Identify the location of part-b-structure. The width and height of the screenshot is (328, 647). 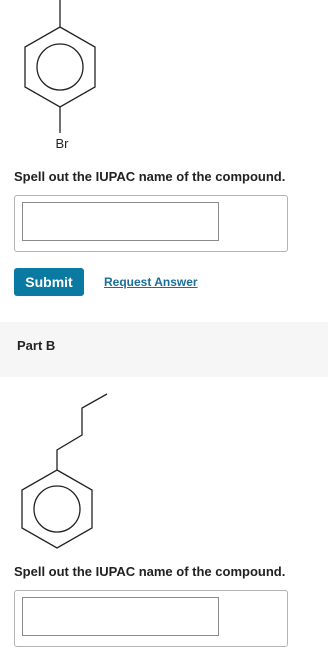
(64, 471).